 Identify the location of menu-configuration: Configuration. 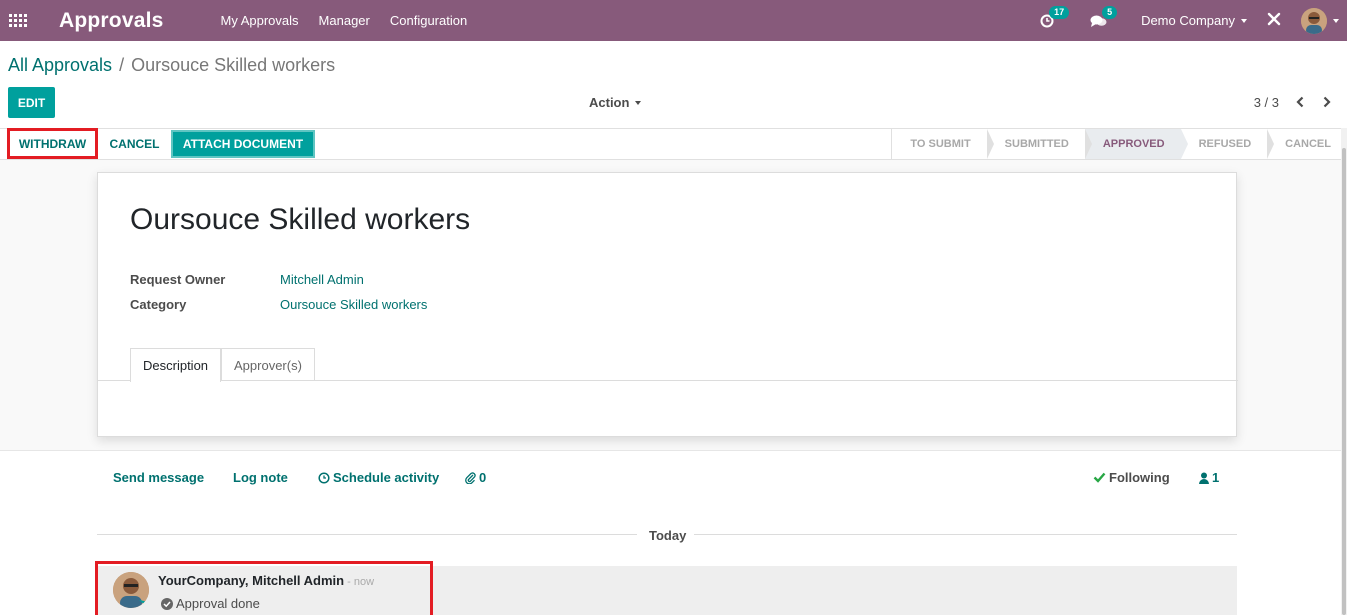
(428, 20).